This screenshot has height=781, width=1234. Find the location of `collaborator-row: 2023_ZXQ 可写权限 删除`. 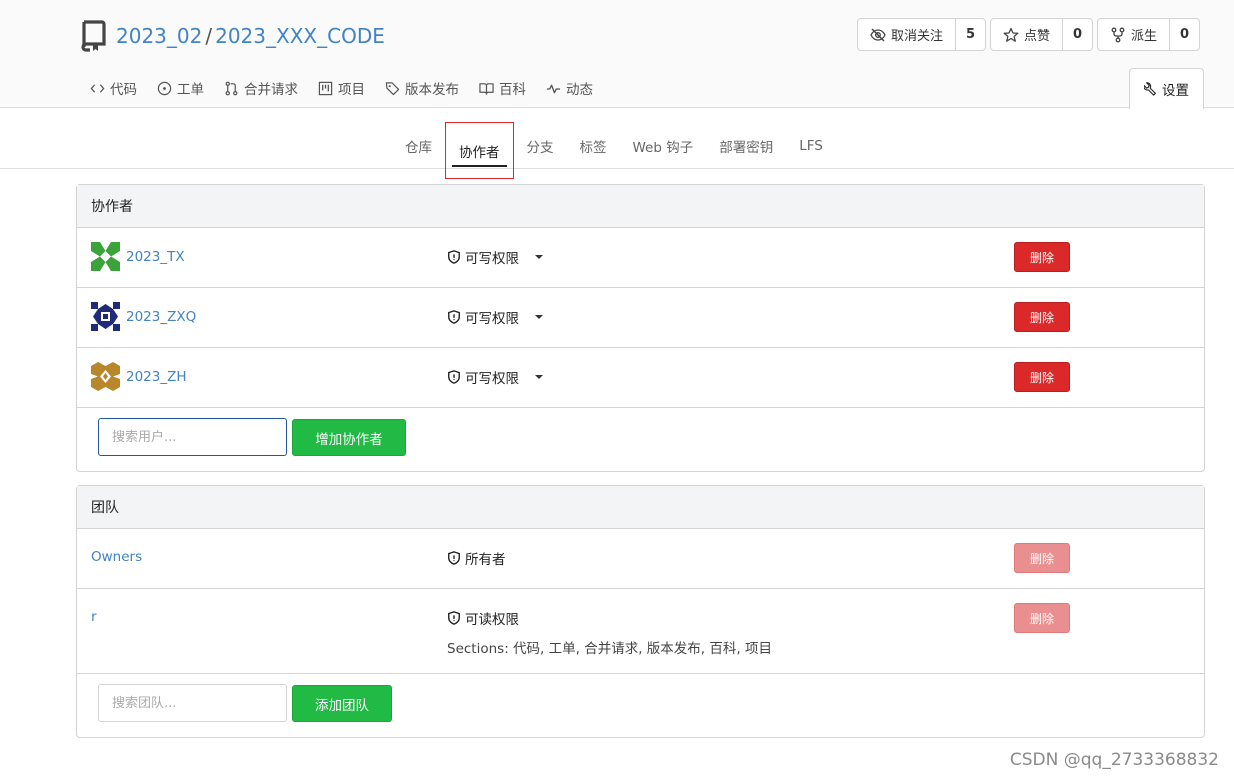

collaborator-row: 2023_ZXQ 可写权限 删除 is located at coordinates (640, 318).